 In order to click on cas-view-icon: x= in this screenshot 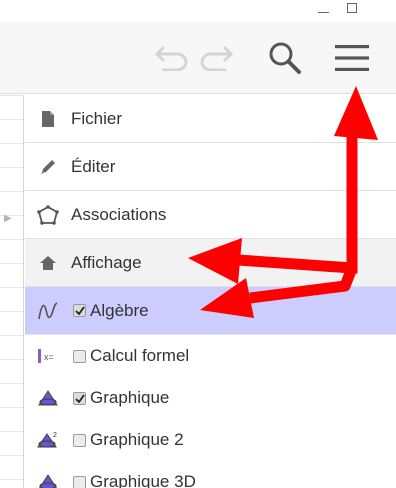, I will do `click(48, 356)`.